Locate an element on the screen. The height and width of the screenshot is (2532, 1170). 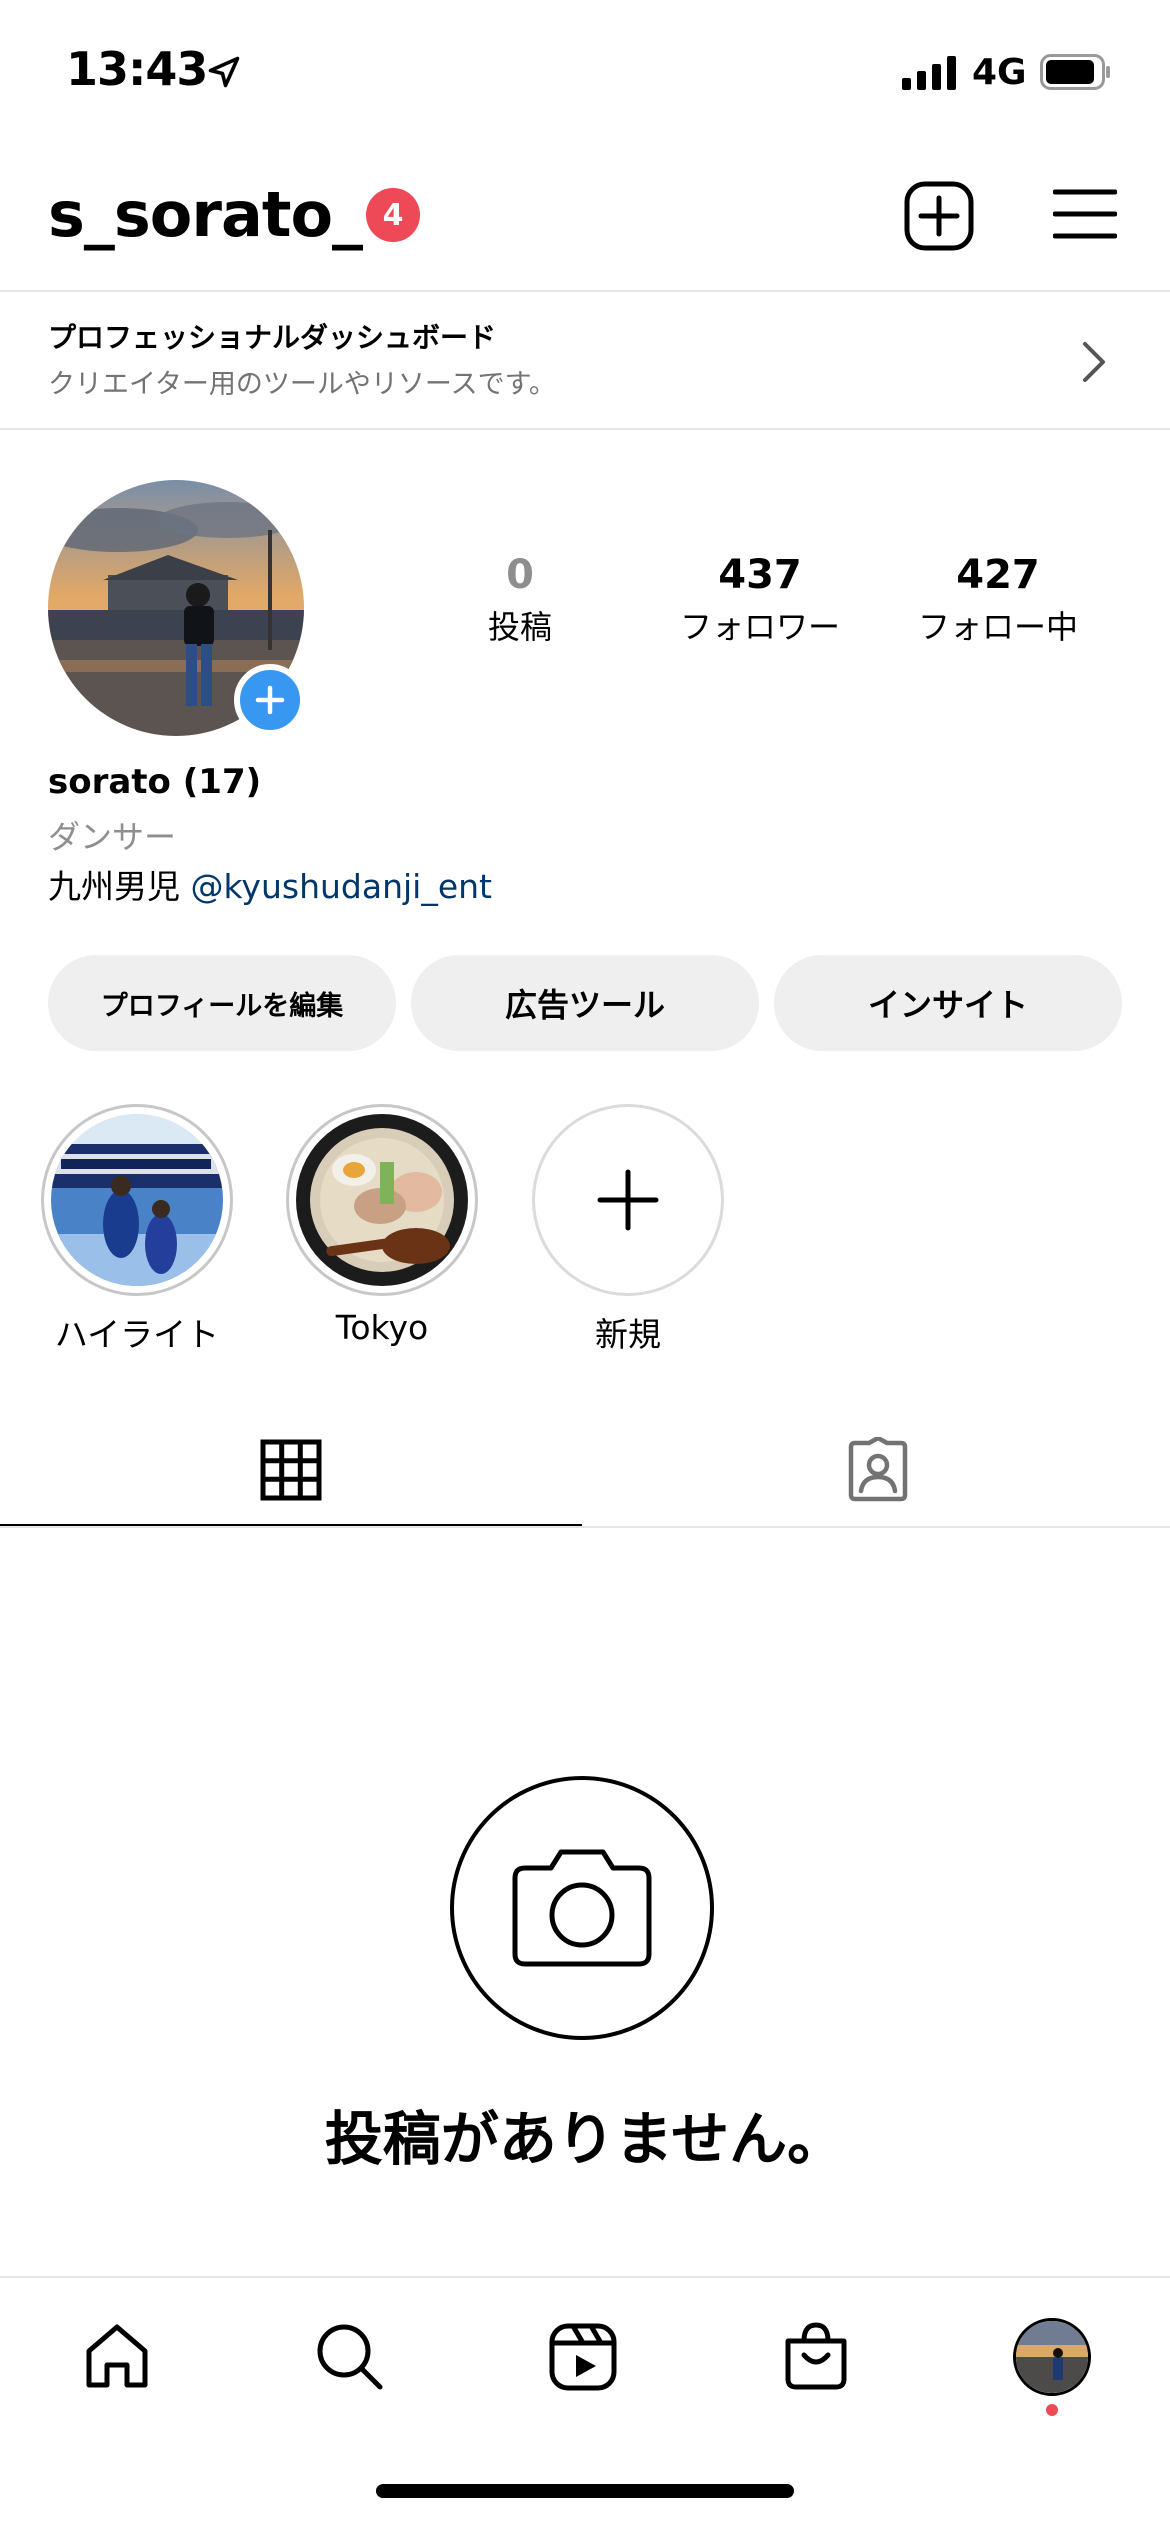
stat-label: 投稿 is located at coordinates (519, 627).